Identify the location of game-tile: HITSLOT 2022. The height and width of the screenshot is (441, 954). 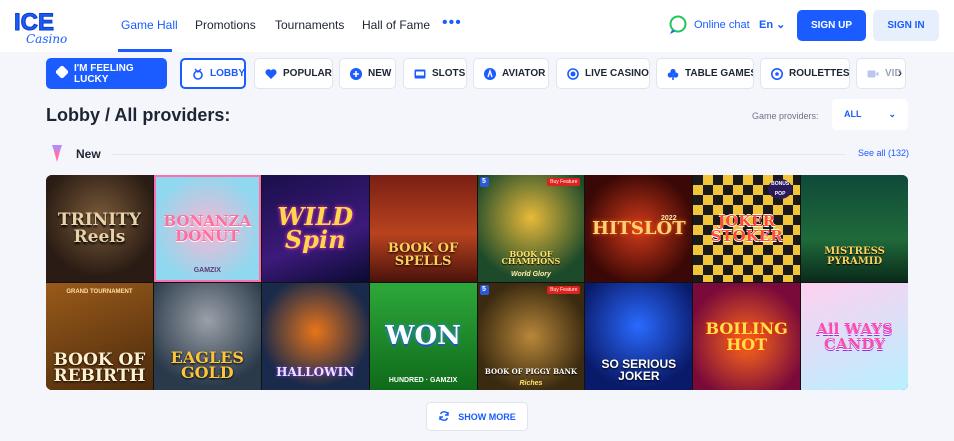
(639, 228).